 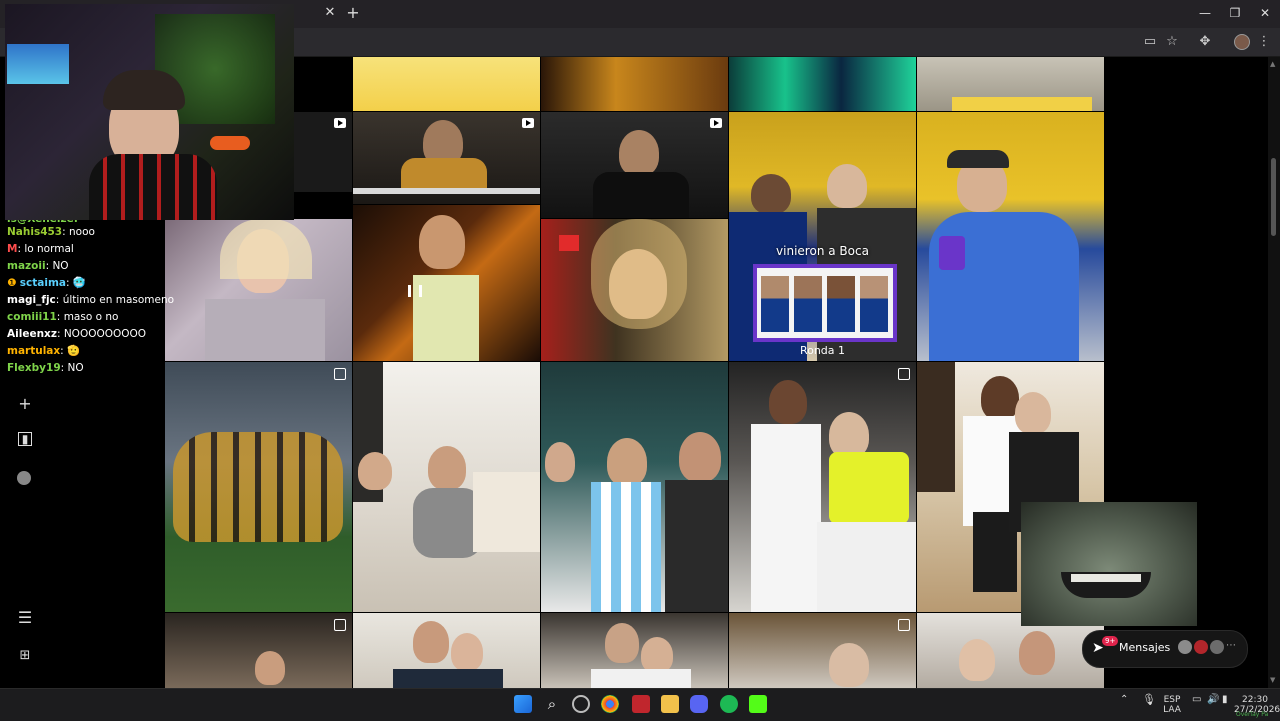 What do you see at coordinates (82, 232) in the screenshot?
I see `chat-text: nooo` at bounding box center [82, 232].